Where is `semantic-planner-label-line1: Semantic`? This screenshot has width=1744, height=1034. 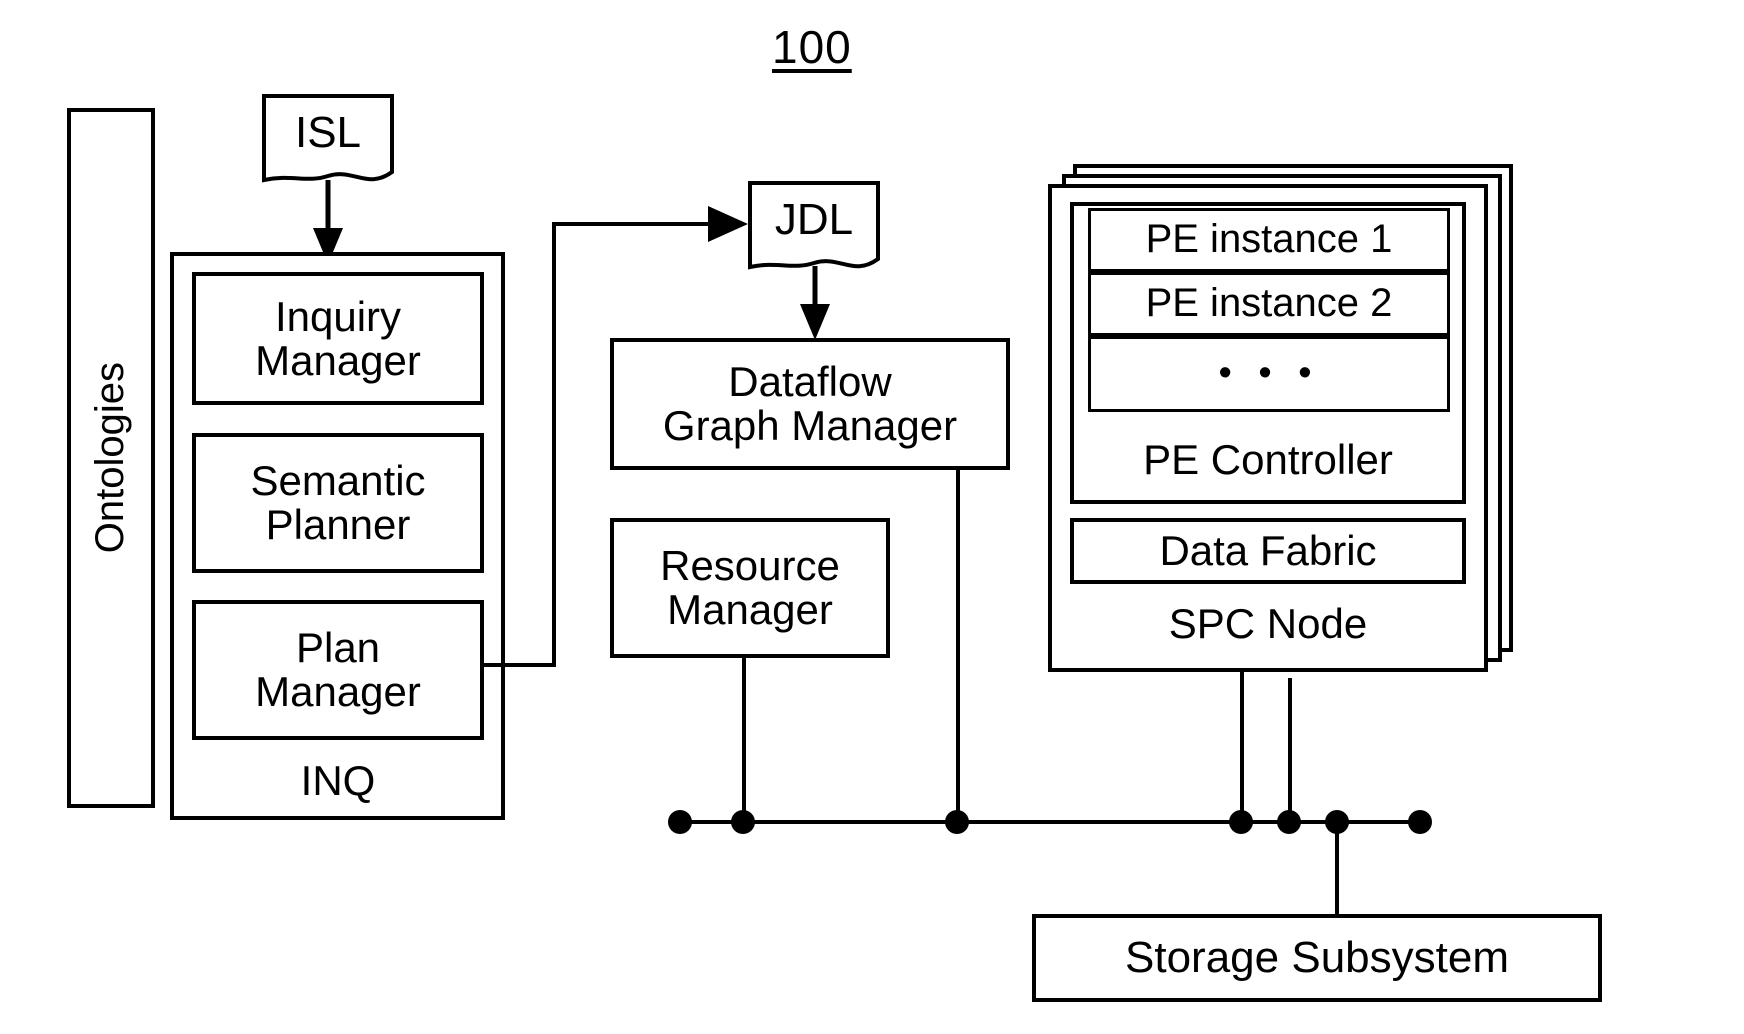 semantic-planner-label-line1: Semantic is located at coordinates (338, 481).